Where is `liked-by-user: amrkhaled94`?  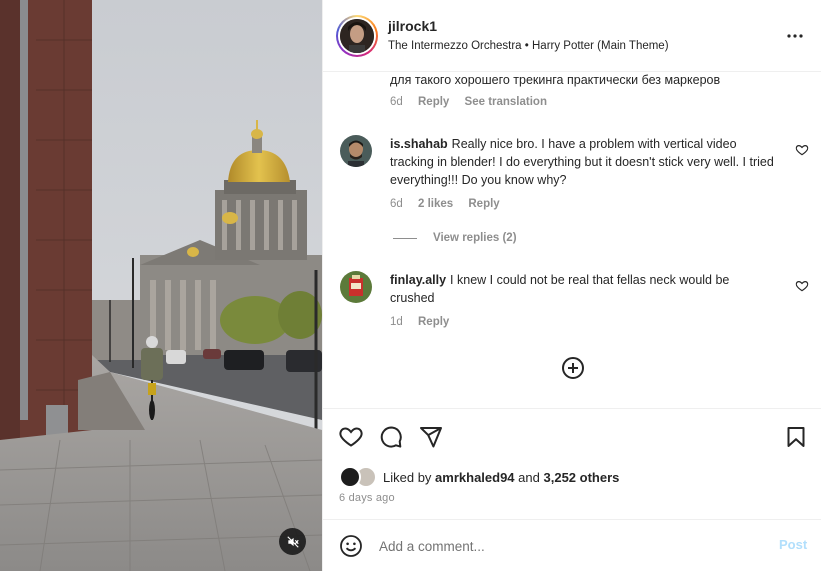
liked-by-user: amrkhaled94 is located at coordinates (475, 477).